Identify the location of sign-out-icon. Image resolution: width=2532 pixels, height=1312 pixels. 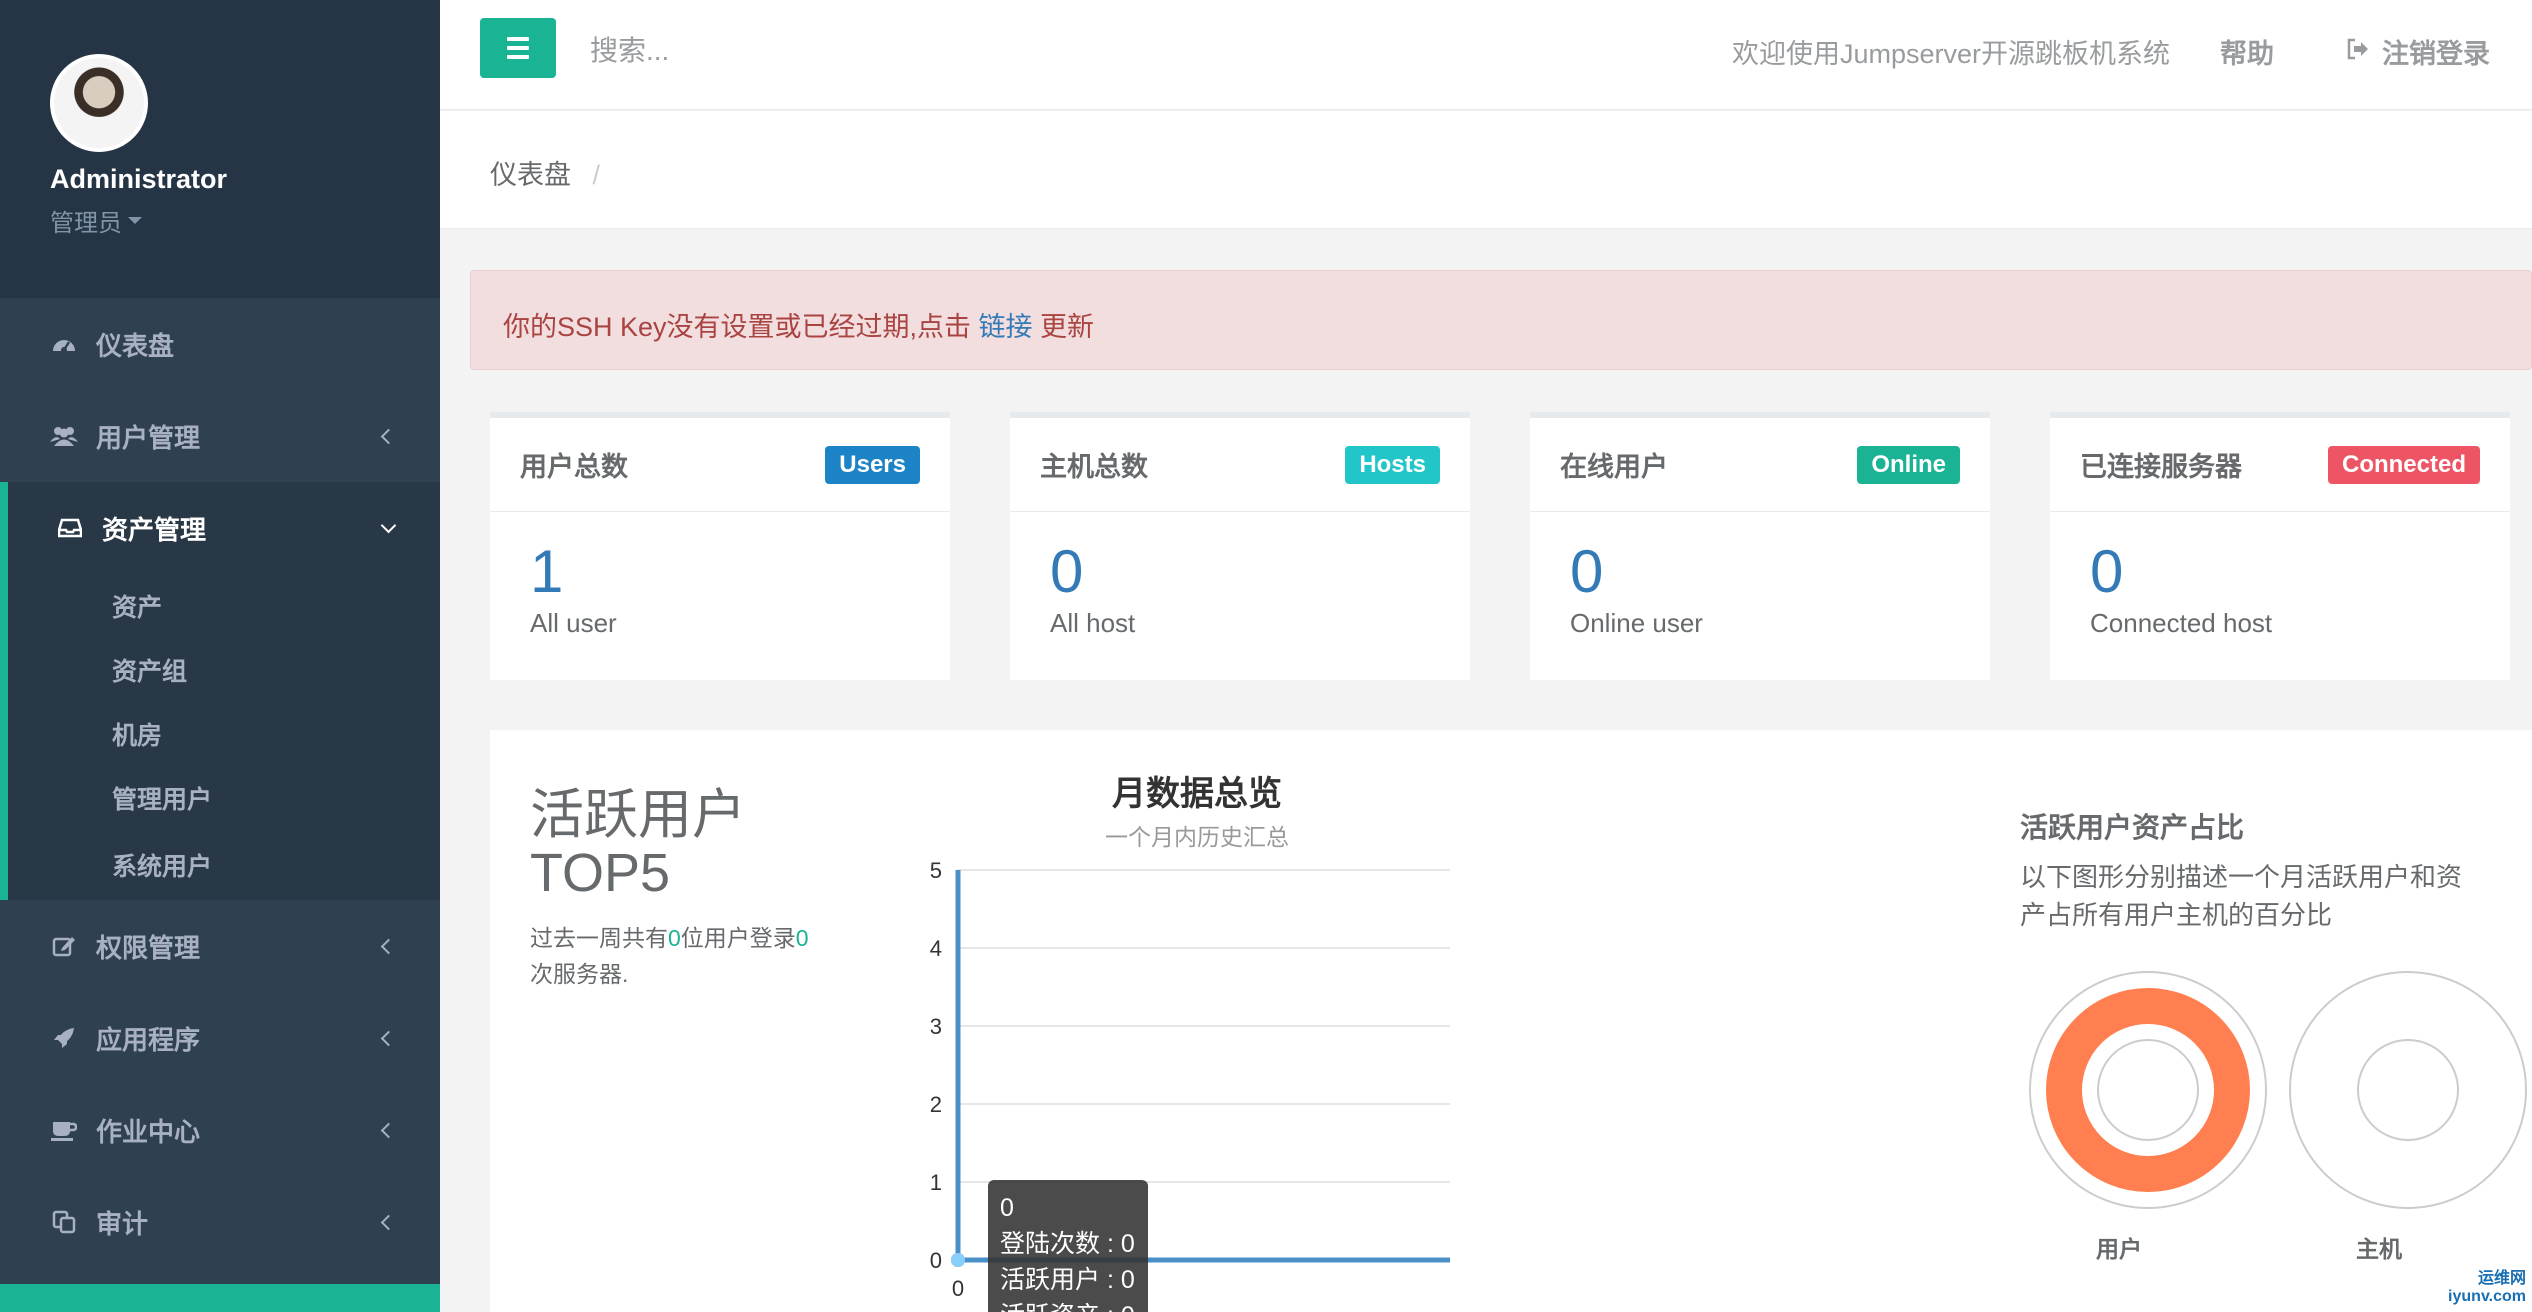
(2358, 51).